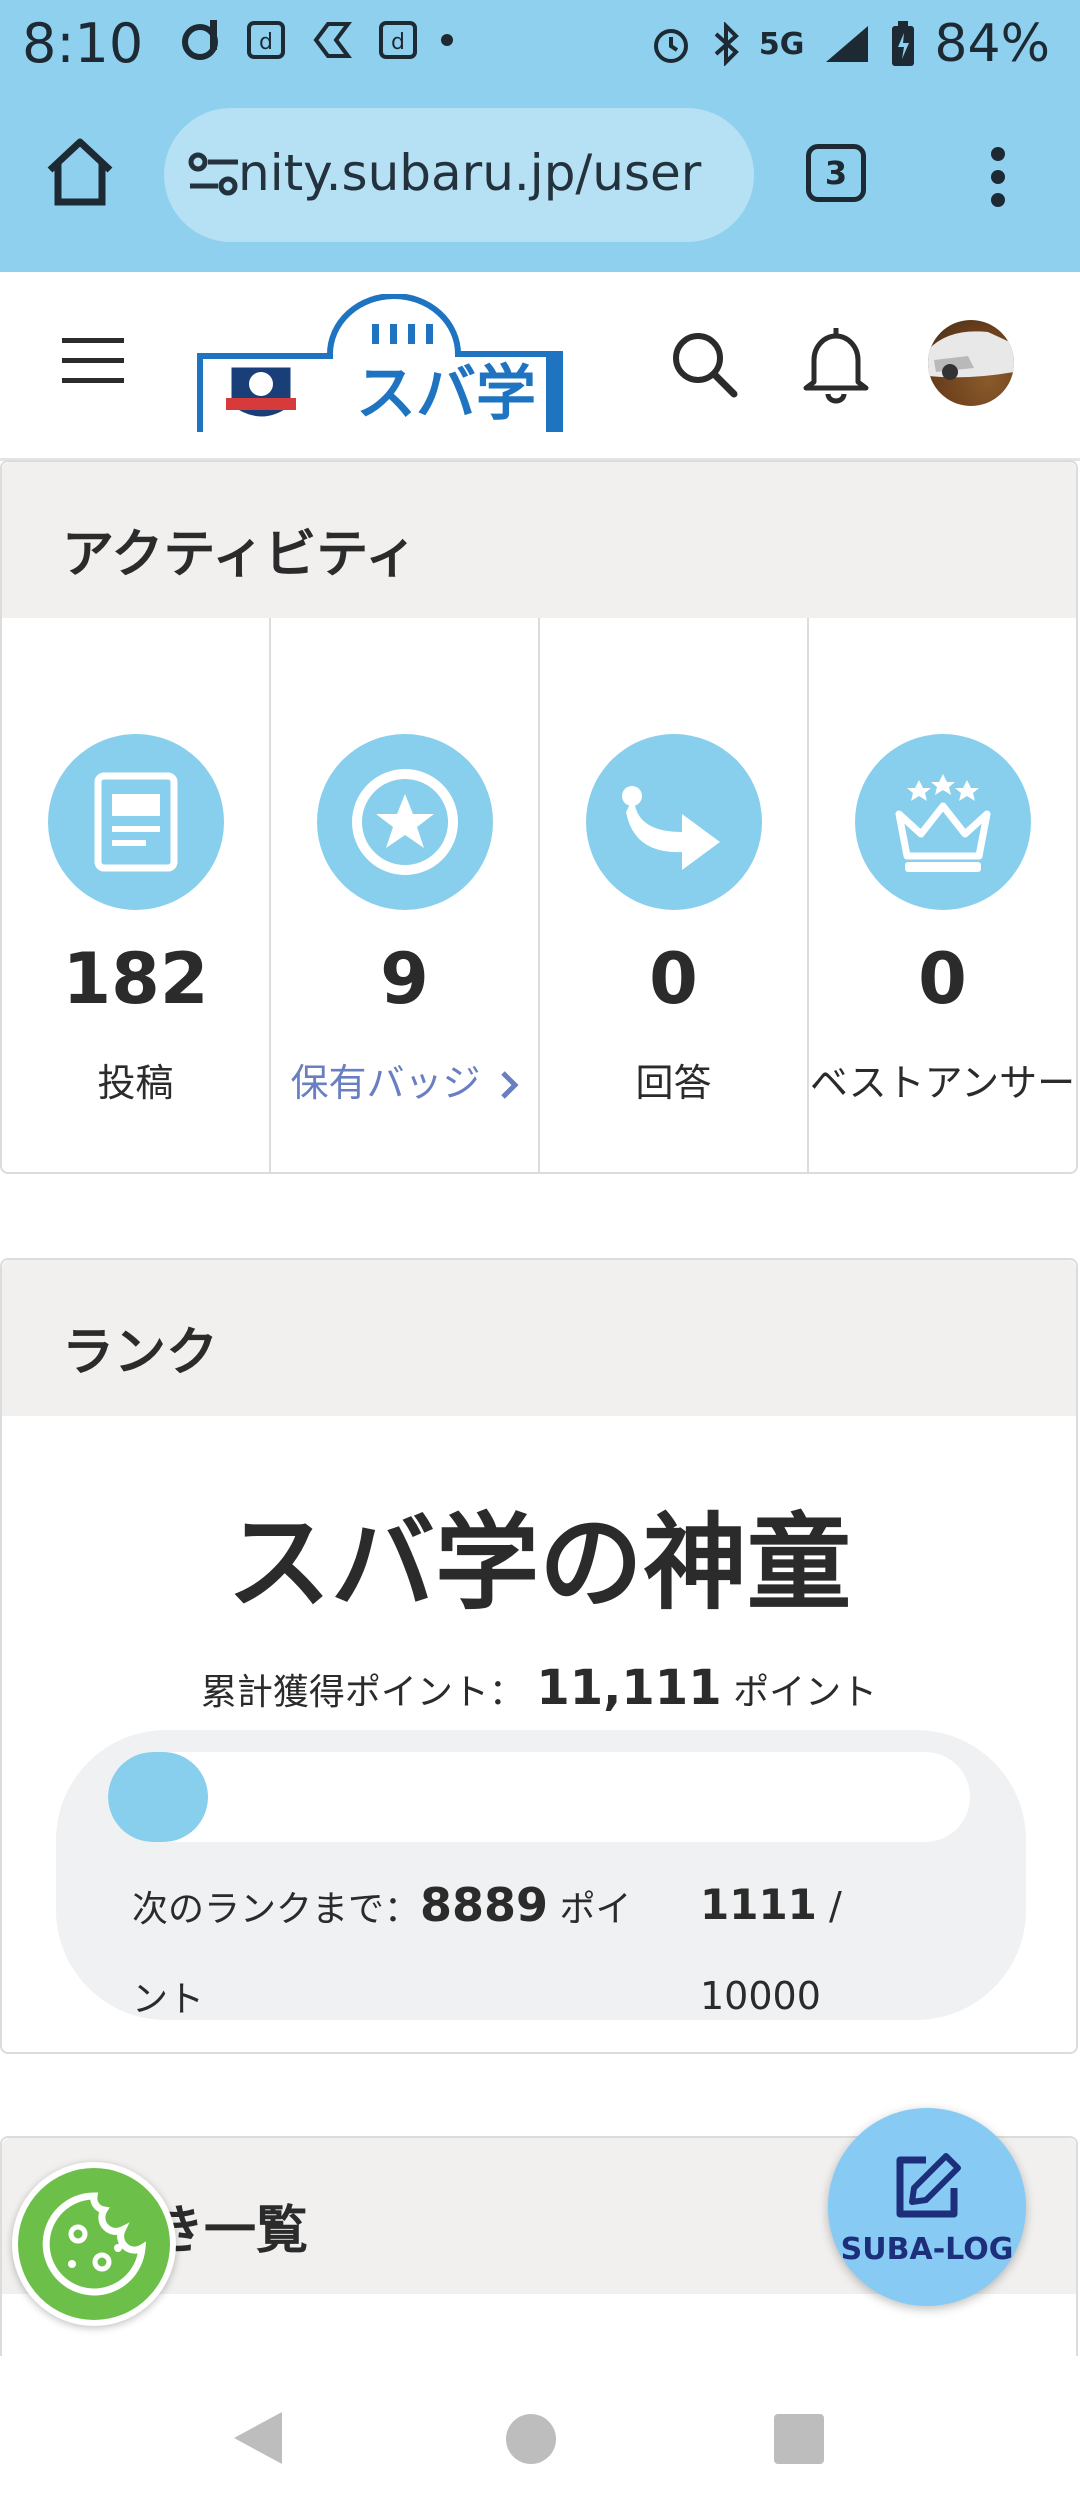  What do you see at coordinates (800, 1950) in the screenshot?
I see `rank-score: 1111 / 10000` at bounding box center [800, 1950].